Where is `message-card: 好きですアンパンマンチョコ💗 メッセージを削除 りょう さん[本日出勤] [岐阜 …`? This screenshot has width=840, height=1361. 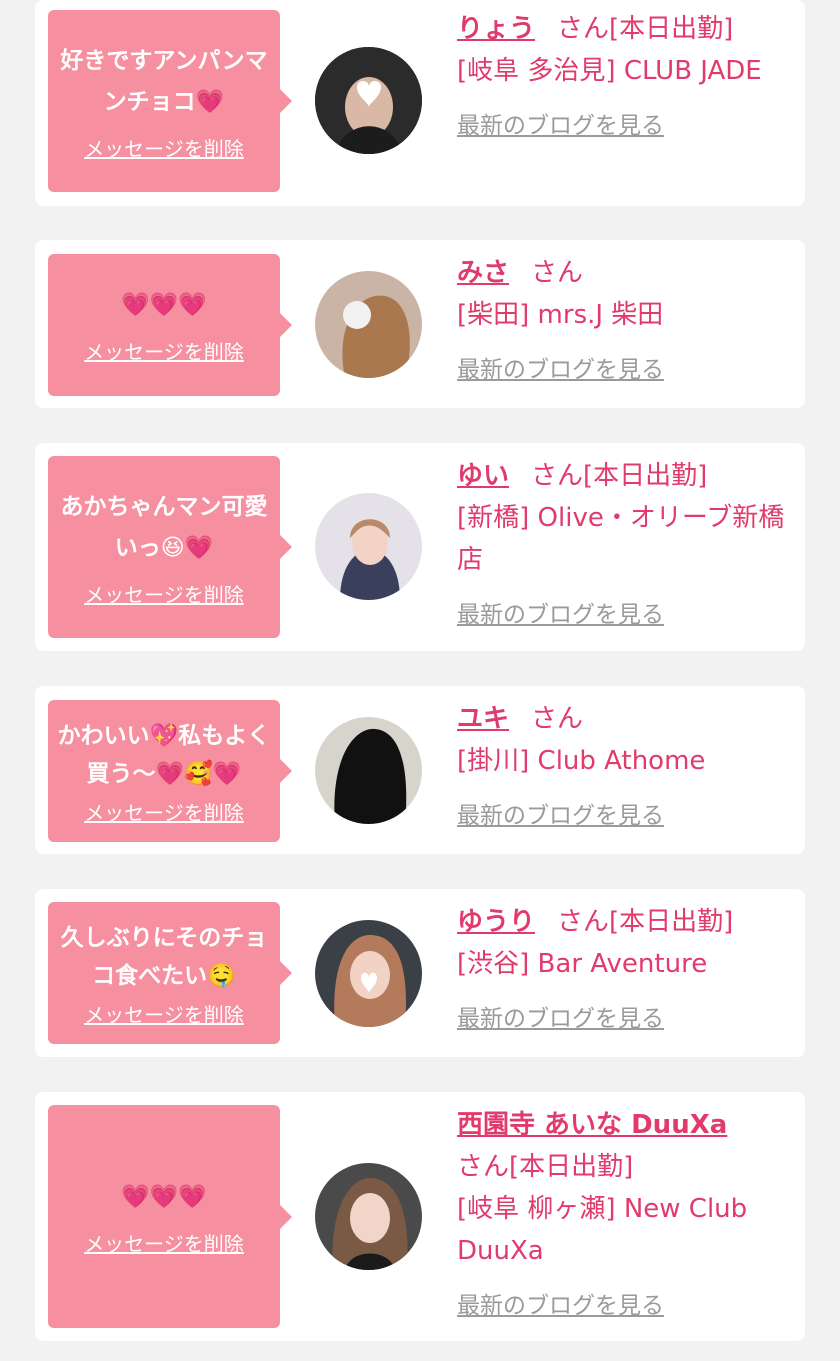 message-card: 好きですアンパンマンチョコ💗 メッセージを削除 りょう さん[本日出勤] [岐阜 … is located at coordinates (420, 103).